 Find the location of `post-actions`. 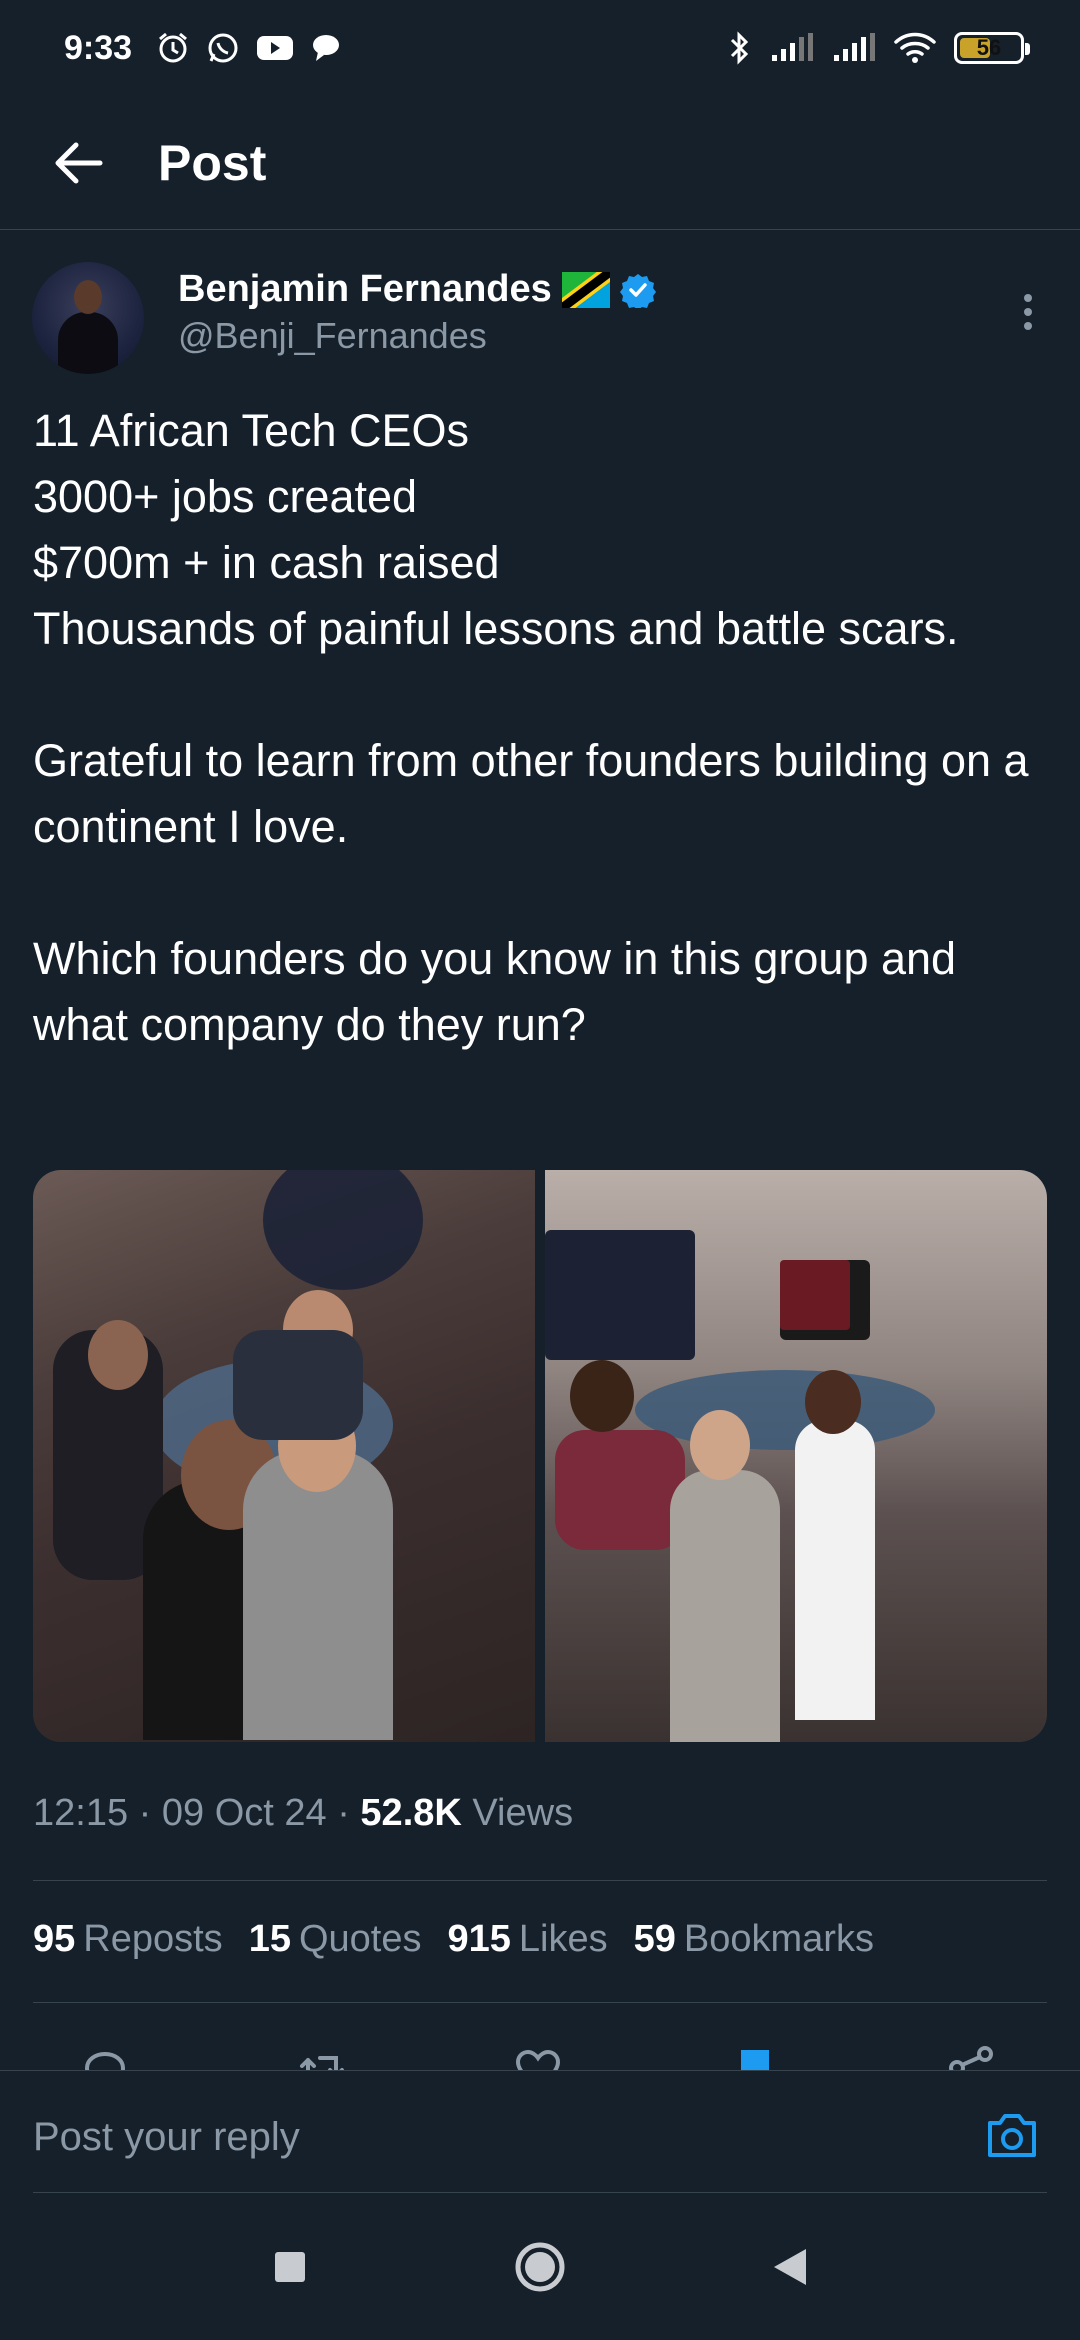

post-actions is located at coordinates (540, 2055).